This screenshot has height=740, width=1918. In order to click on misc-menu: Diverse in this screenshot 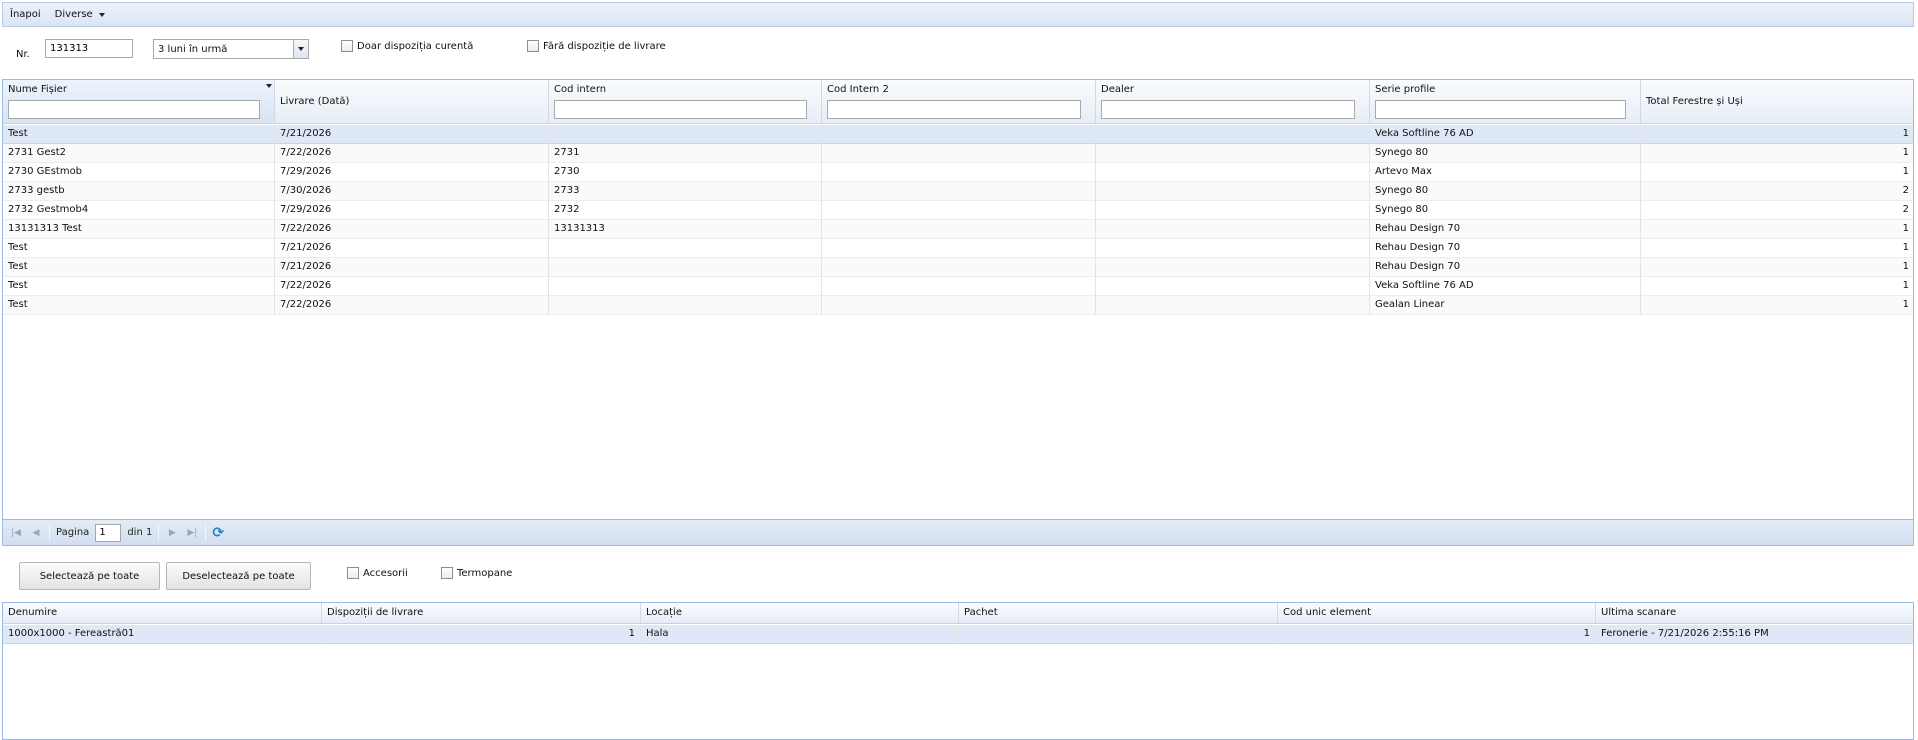, I will do `click(80, 14)`.